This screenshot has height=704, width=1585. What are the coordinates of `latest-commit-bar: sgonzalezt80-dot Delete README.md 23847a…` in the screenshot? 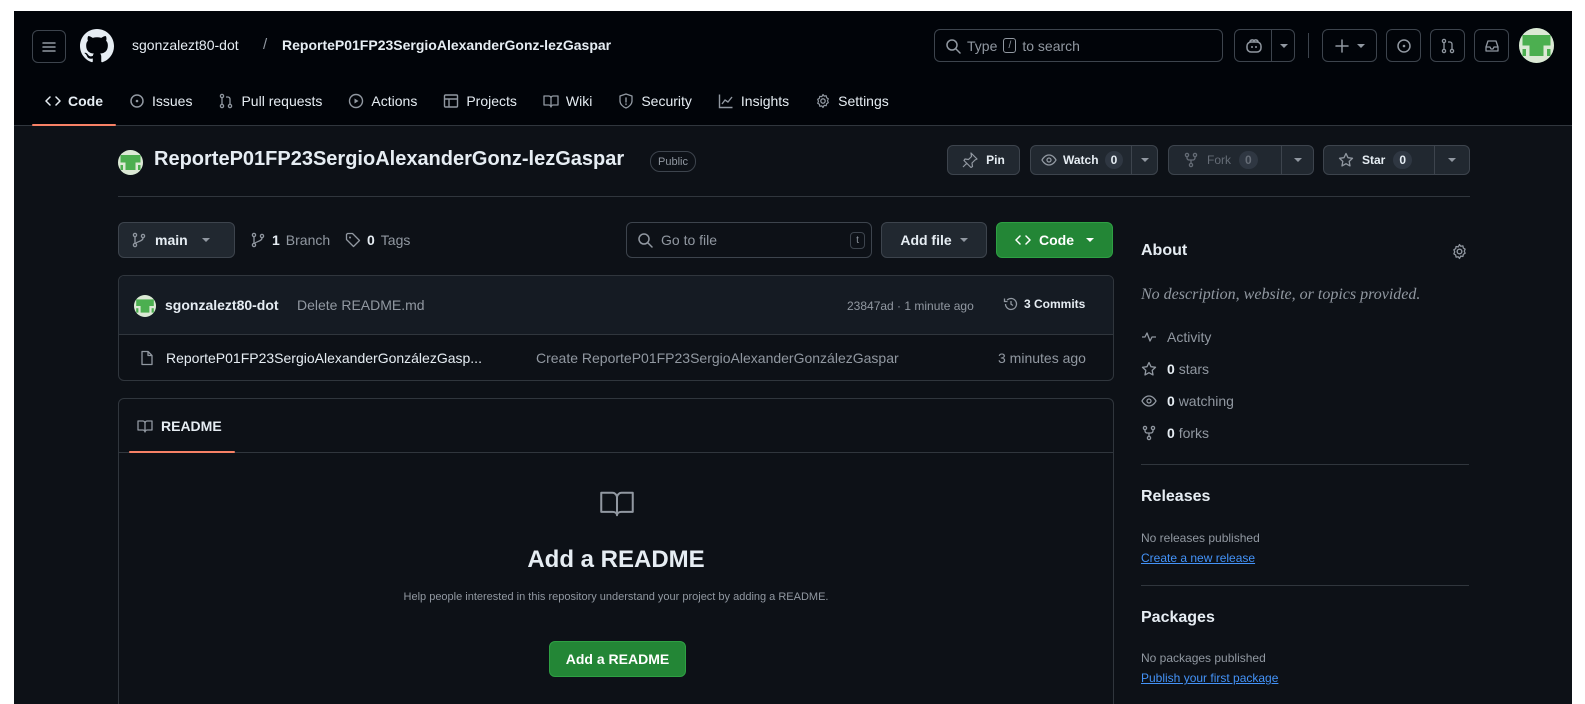 It's located at (616, 305).